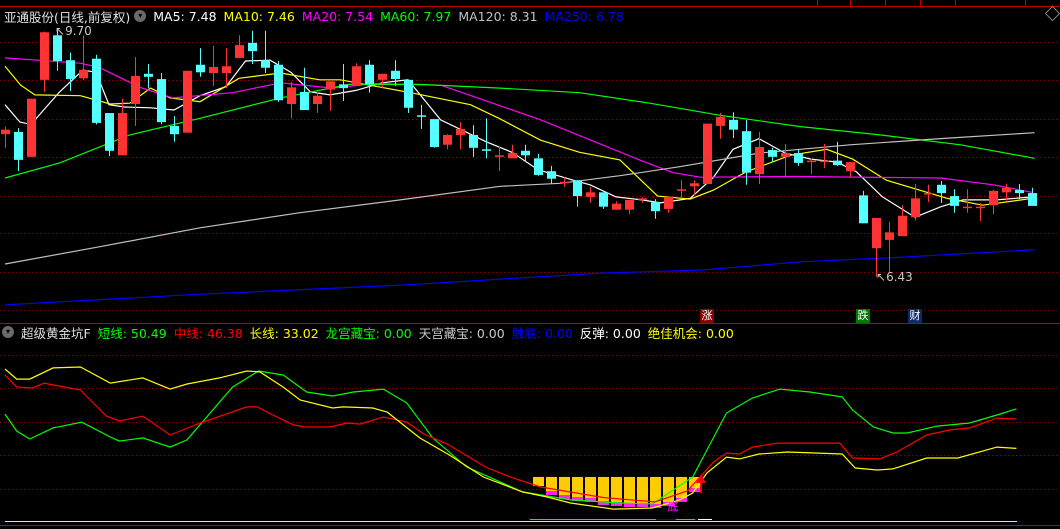  Describe the element at coordinates (461, 333) in the screenshot. I see `indicator-legend-item-4: 天宫藏宝: 0.00` at that location.